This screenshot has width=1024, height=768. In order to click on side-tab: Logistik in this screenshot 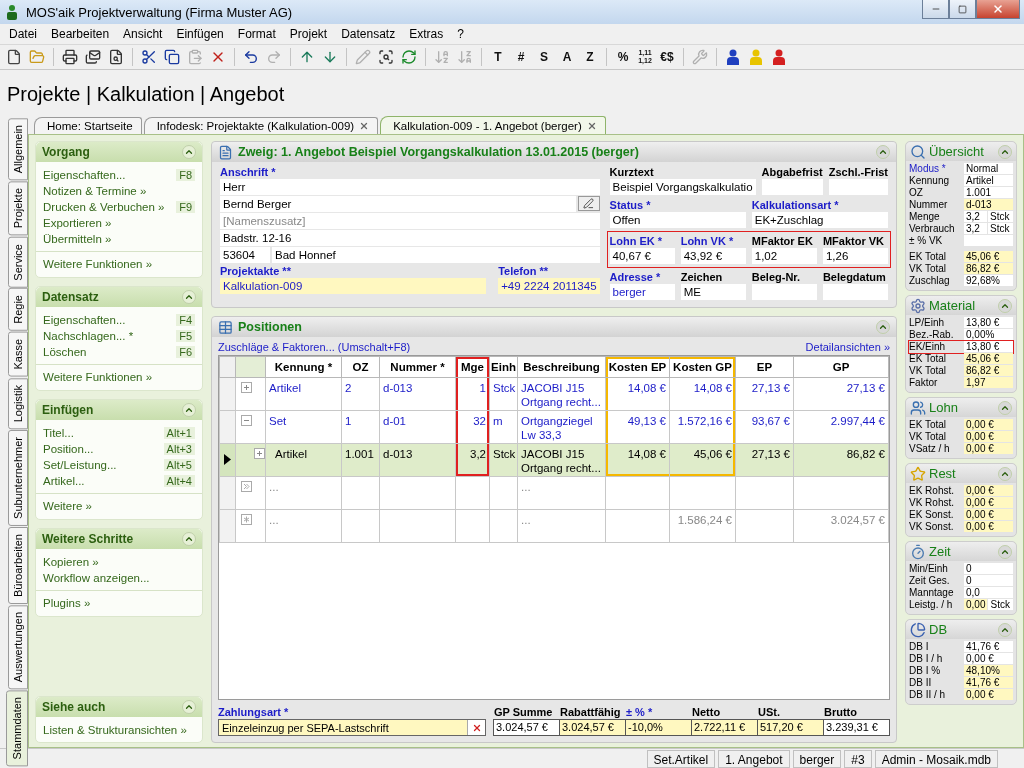, I will do `click(18, 403)`.